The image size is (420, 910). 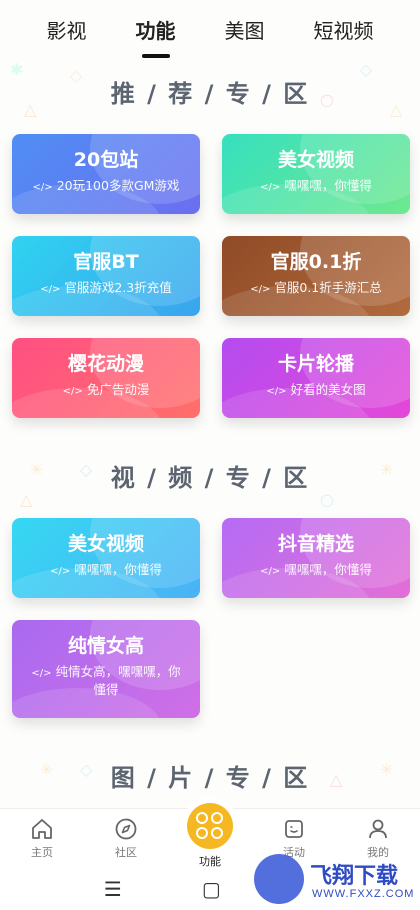 I want to click on card-official-bt: 官服BT </> 官服游戏2.3折充值, so click(x=106, y=276).